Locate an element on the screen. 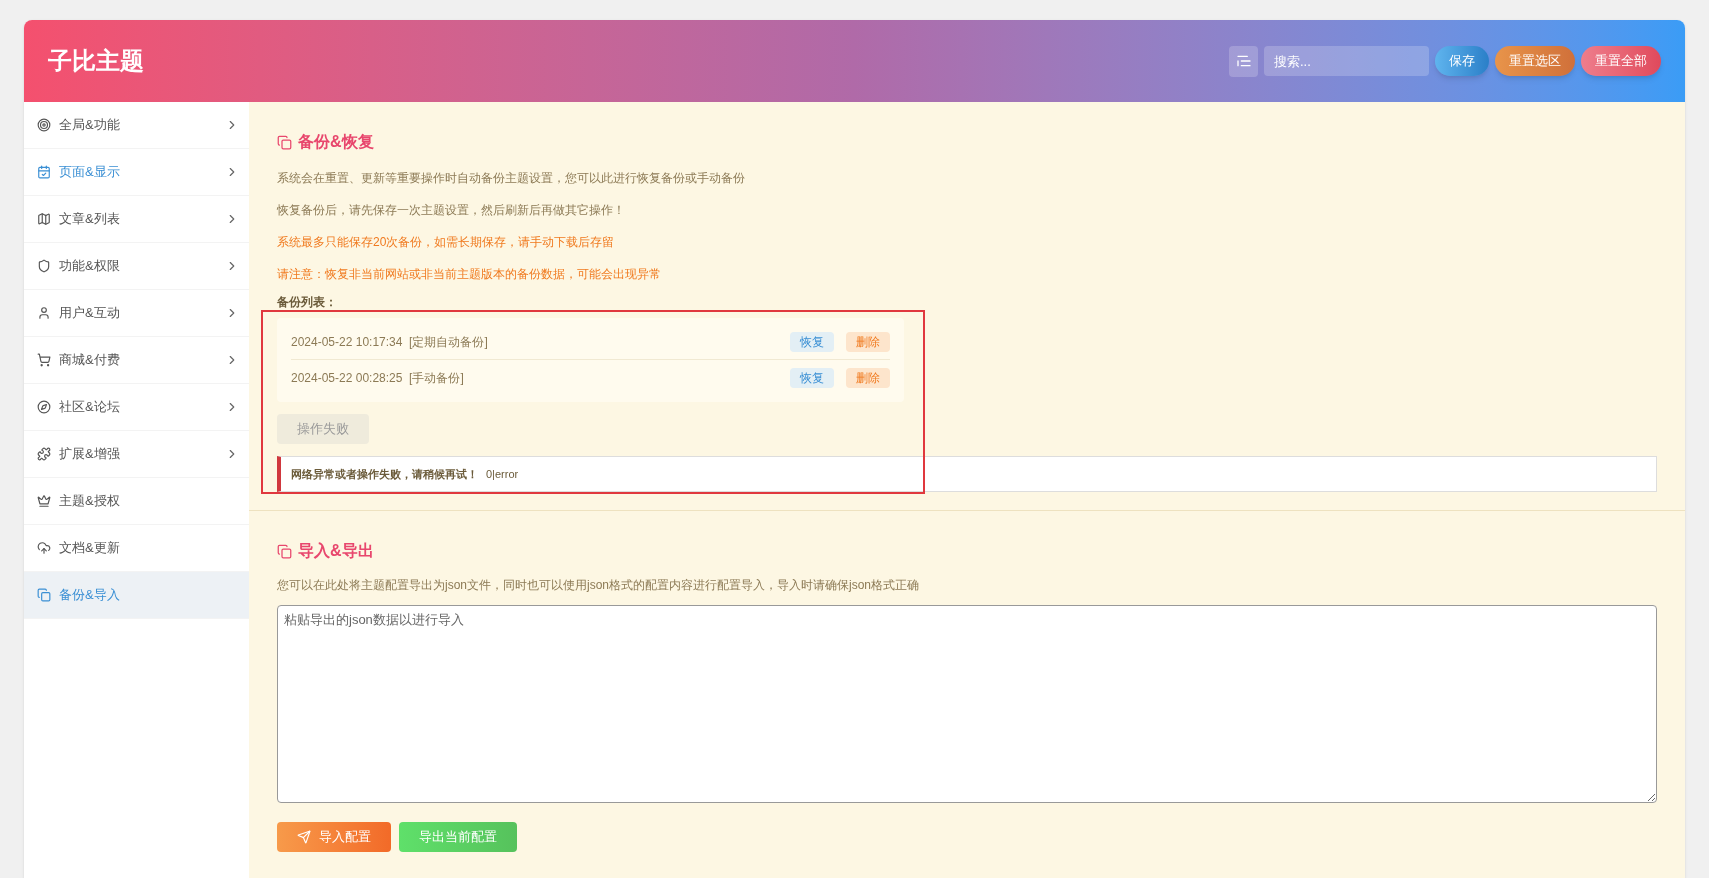  calendar-icon is located at coordinates (44, 172).